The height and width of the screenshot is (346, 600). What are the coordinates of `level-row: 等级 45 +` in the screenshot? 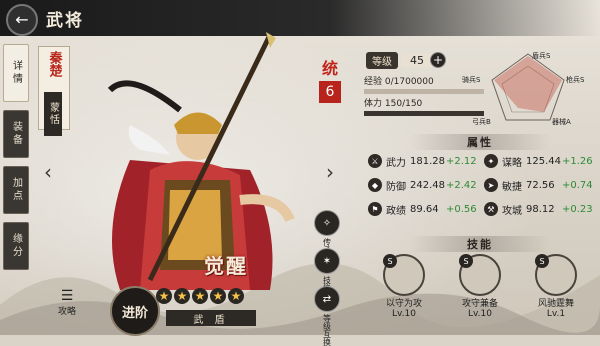 It's located at (406, 60).